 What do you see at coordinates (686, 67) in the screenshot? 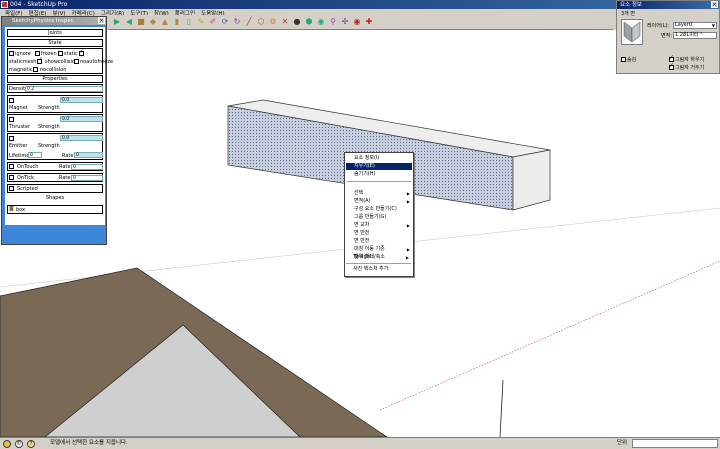
I see `receive-shadow-option: 그림자 거두기` at bounding box center [686, 67].